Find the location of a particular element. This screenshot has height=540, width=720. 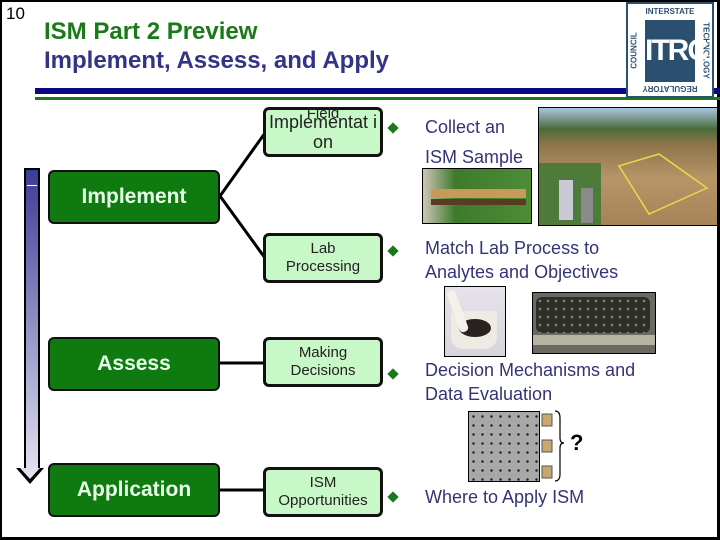

sample-tray-photo is located at coordinates (594, 323).